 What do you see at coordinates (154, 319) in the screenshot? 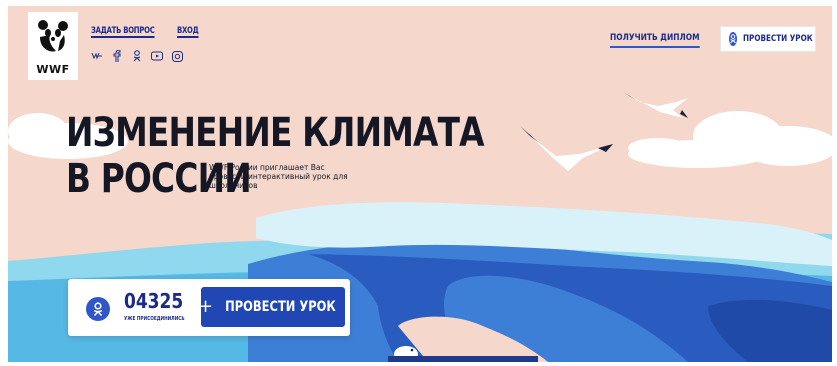
I see `participants-label: УЖЕ ПРИСОЕДИНИЛИСЬ` at bounding box center [154, 319].